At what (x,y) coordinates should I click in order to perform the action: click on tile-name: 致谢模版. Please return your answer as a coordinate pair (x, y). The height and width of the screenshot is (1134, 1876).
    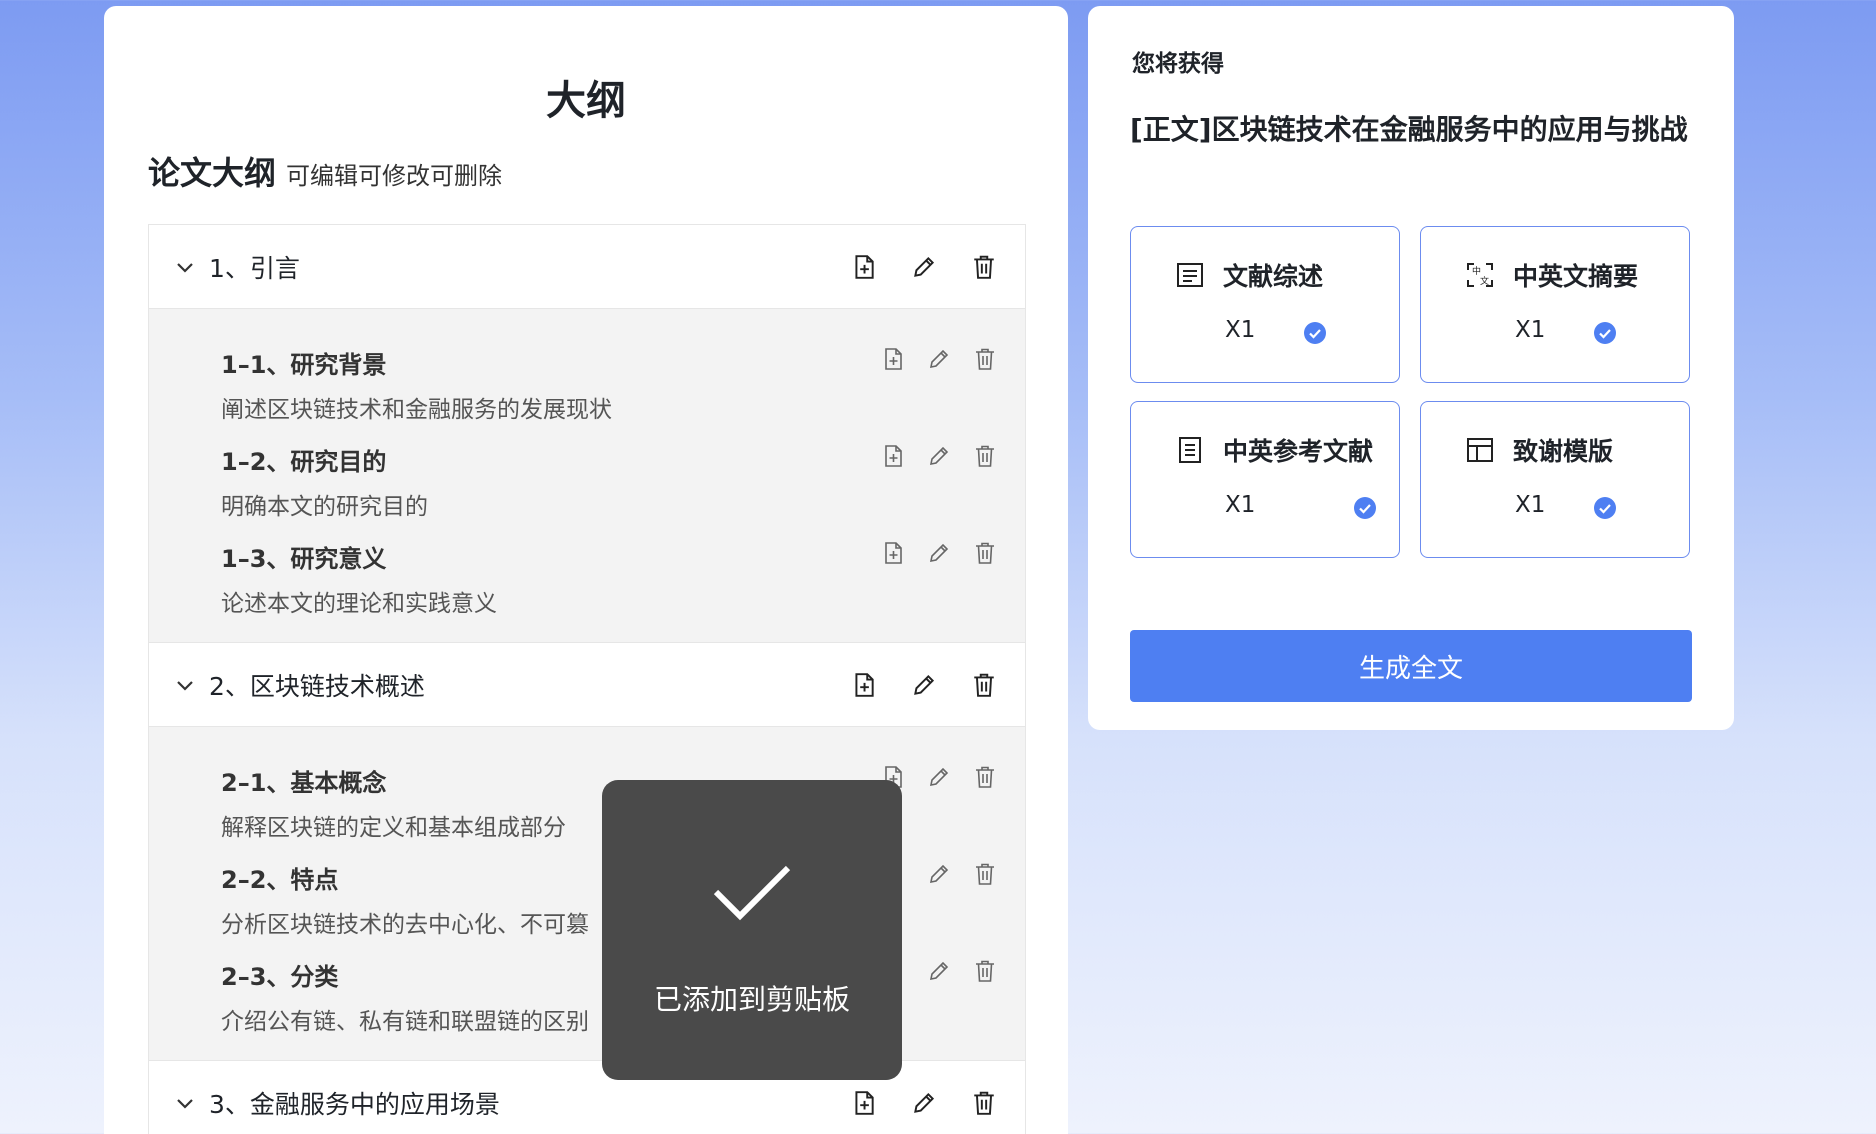
    Looking at the image, I should click on (1563, 451).